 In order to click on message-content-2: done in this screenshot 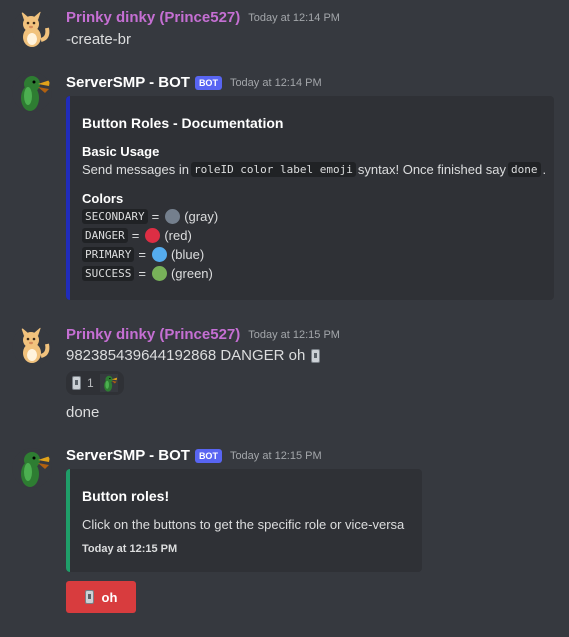, I will do `click(83, 412)`.